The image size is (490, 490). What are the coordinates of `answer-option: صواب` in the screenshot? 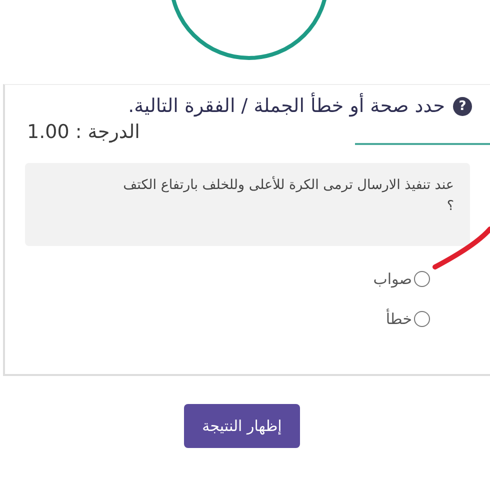 It's located at (401, 279).